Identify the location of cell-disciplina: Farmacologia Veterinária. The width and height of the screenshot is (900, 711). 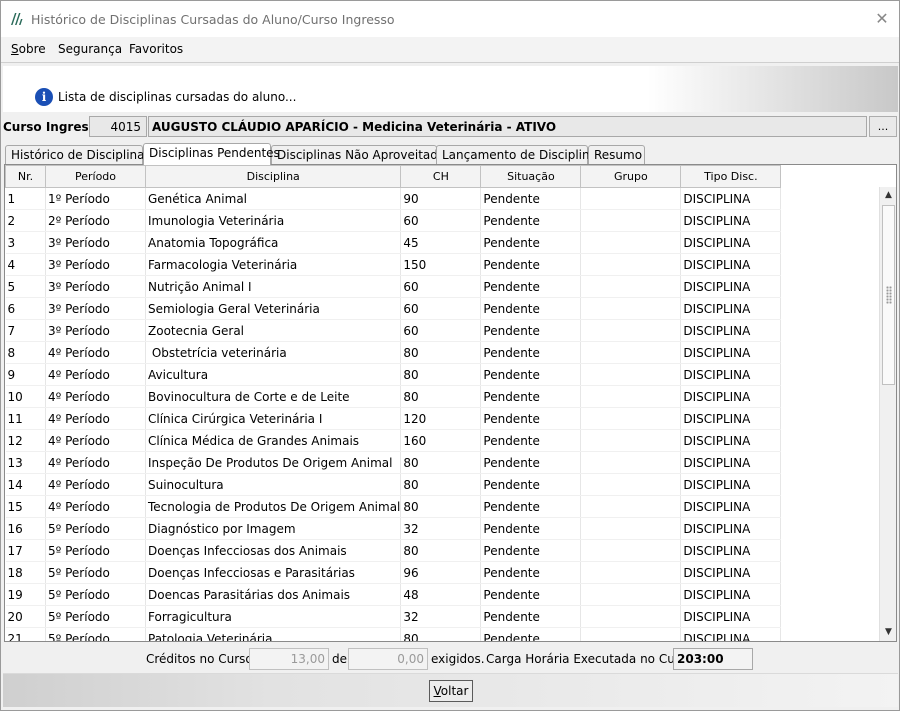
(273, 264).